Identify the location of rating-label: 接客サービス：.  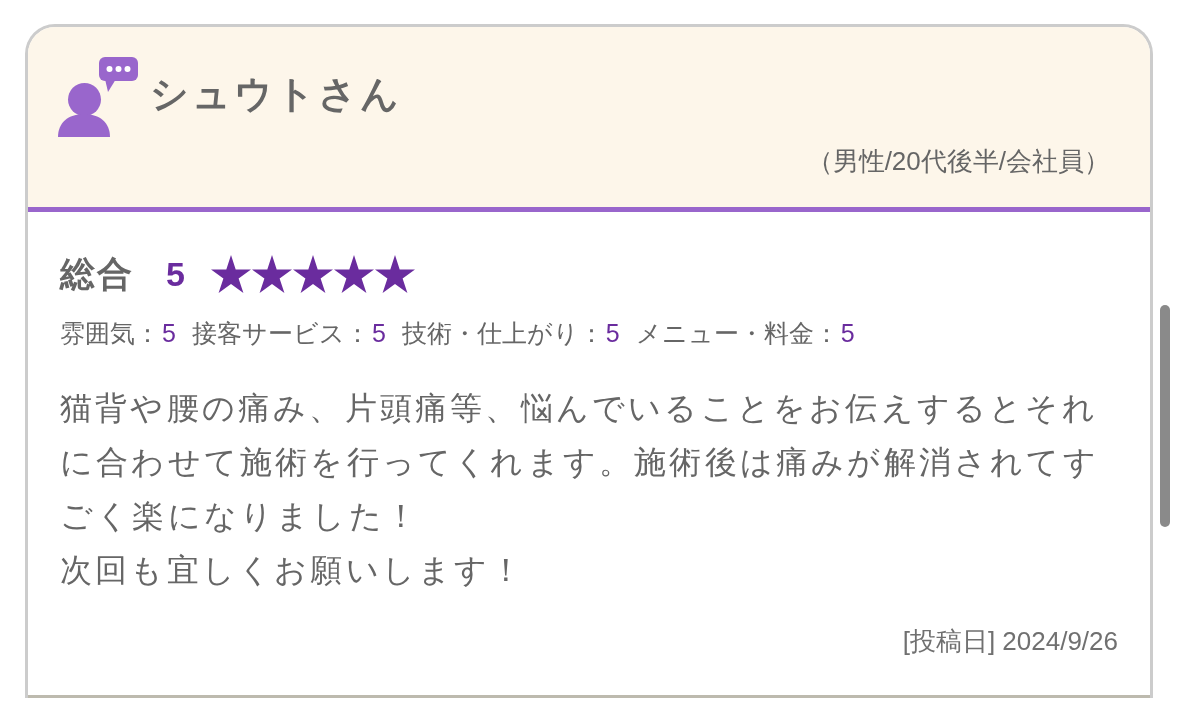
(280, 333).